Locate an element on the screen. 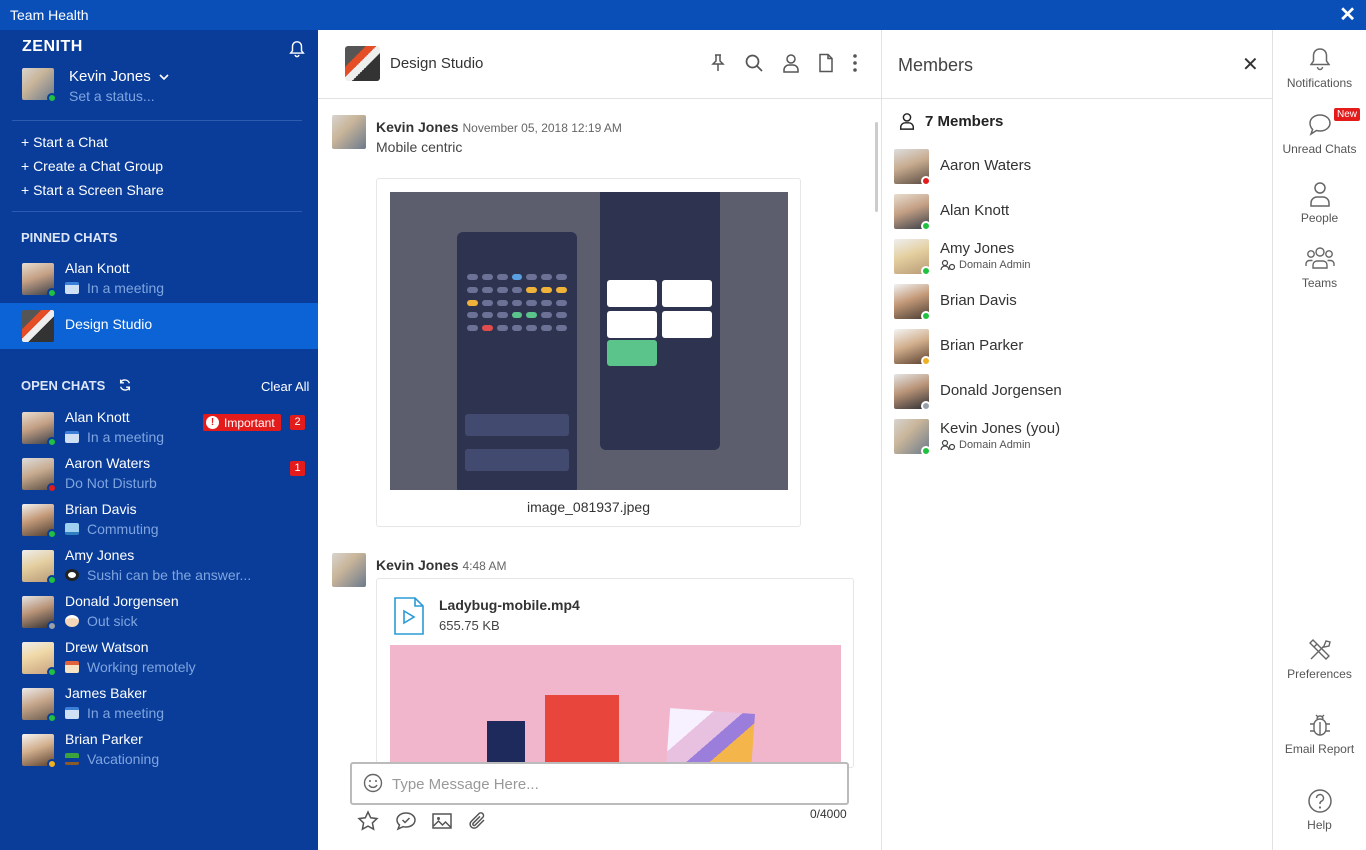  start-chat-link: + Start a Chat is located at coordinates (92, 144).